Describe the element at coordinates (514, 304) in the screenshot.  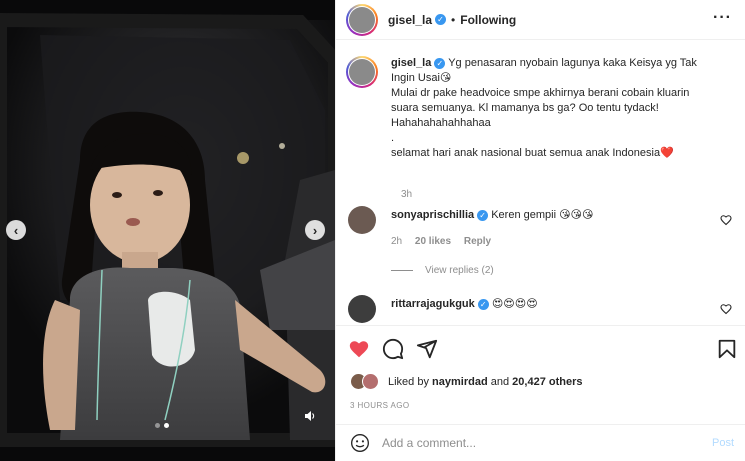
I see `comment-body: 😍😍😍😍` at that location.